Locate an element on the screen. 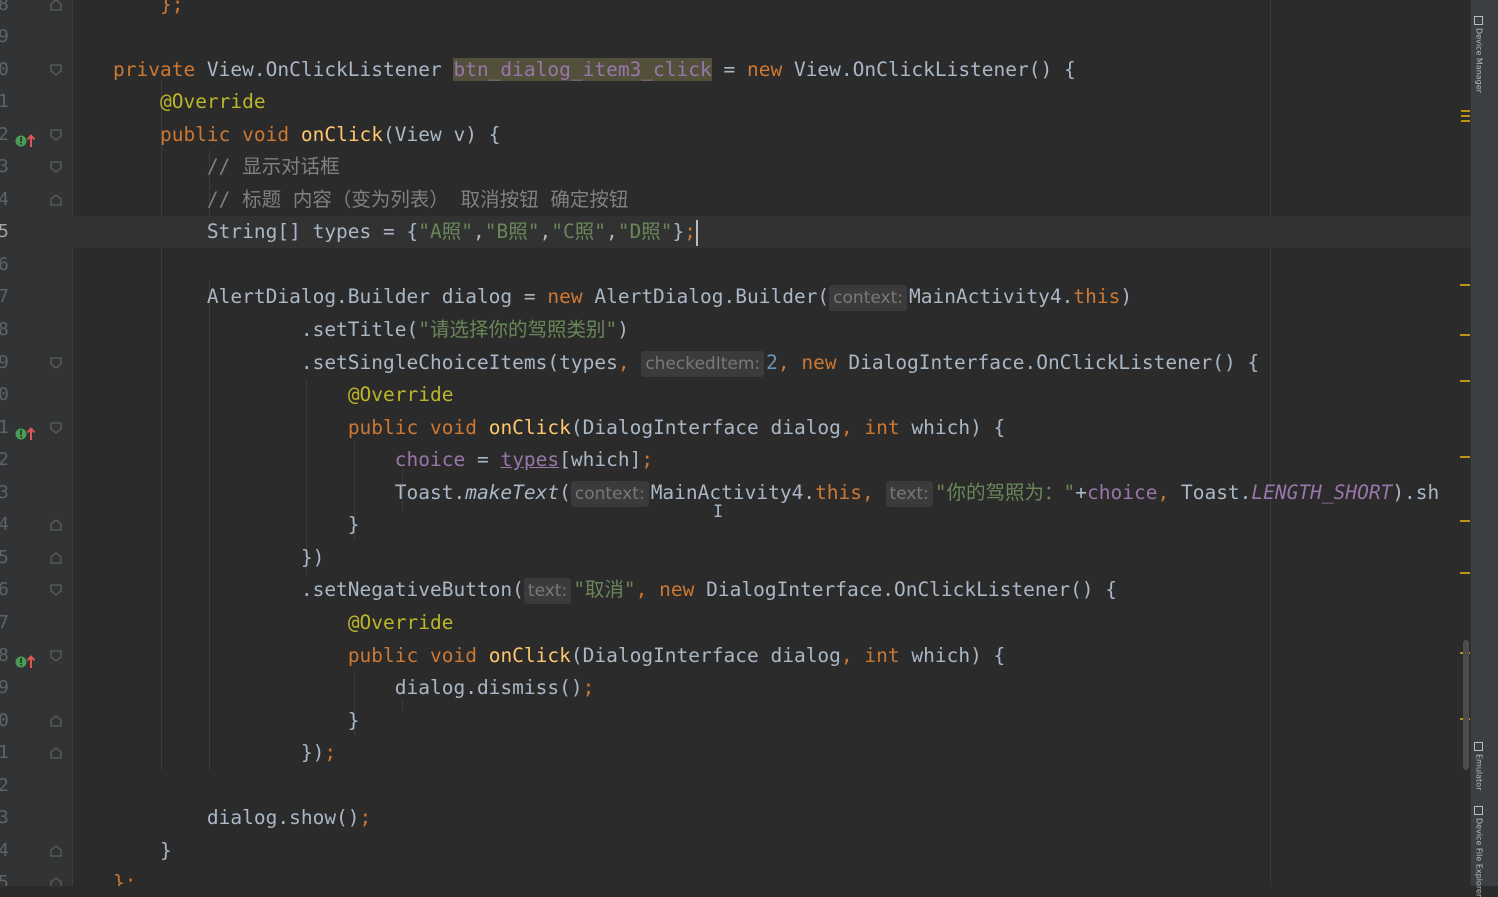  code-token: [which] is located at coordinates (600, 460).